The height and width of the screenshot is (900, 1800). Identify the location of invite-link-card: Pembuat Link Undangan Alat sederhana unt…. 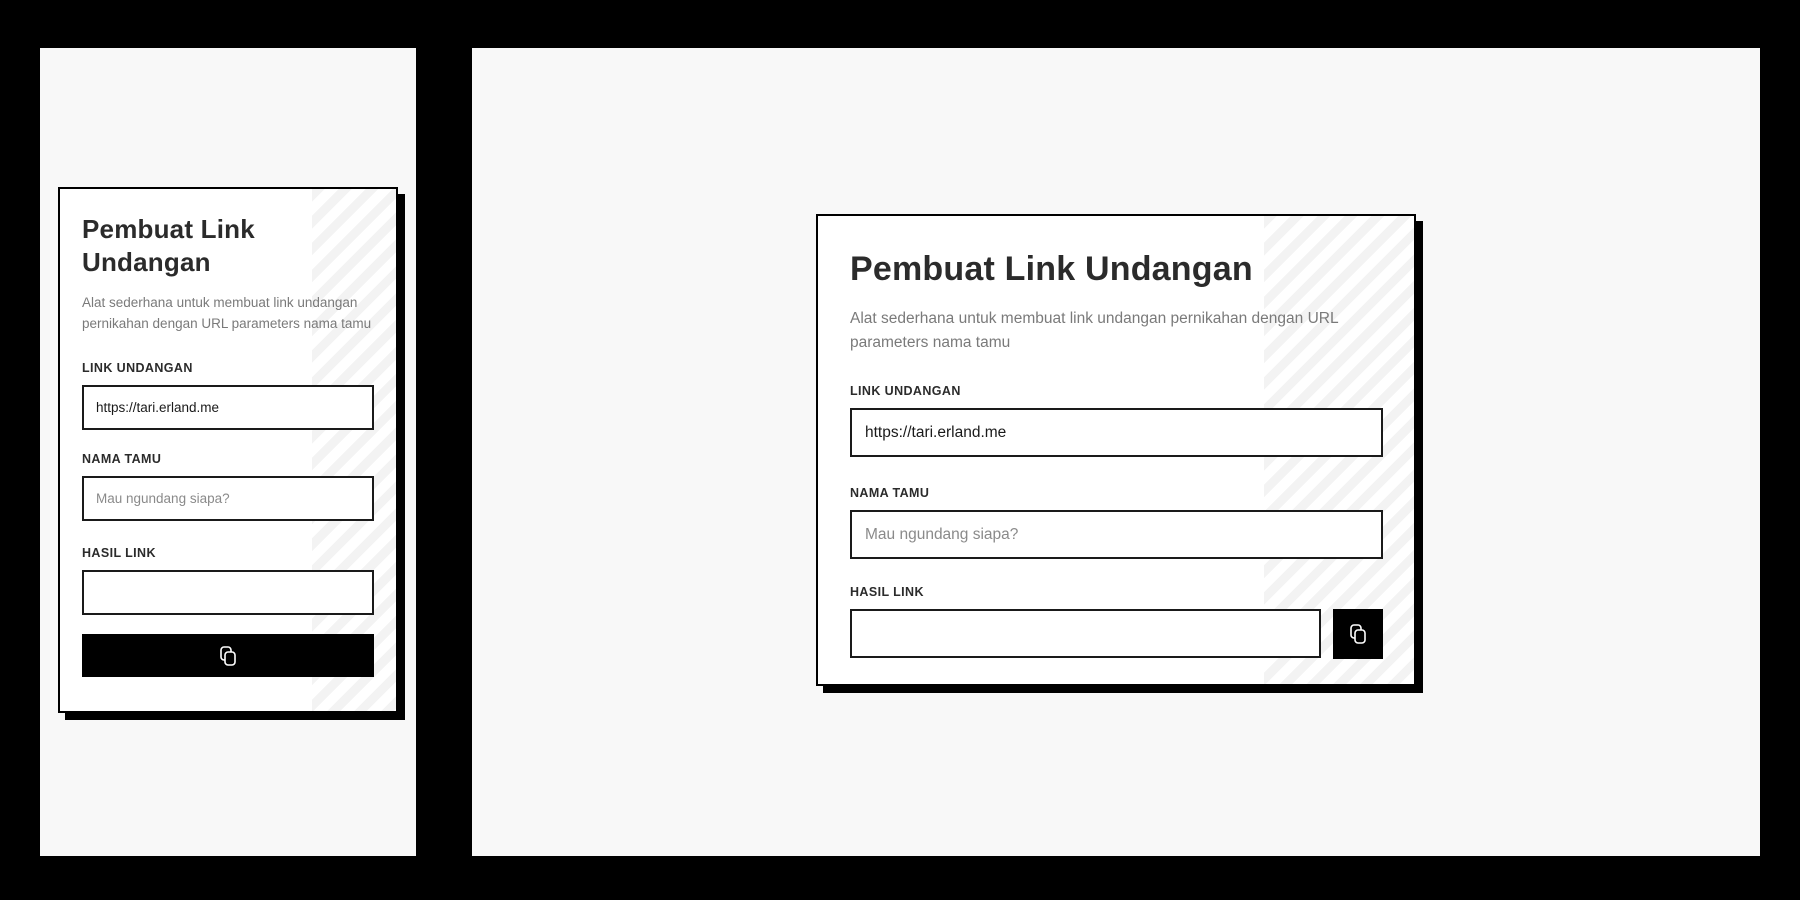
(228, 450).